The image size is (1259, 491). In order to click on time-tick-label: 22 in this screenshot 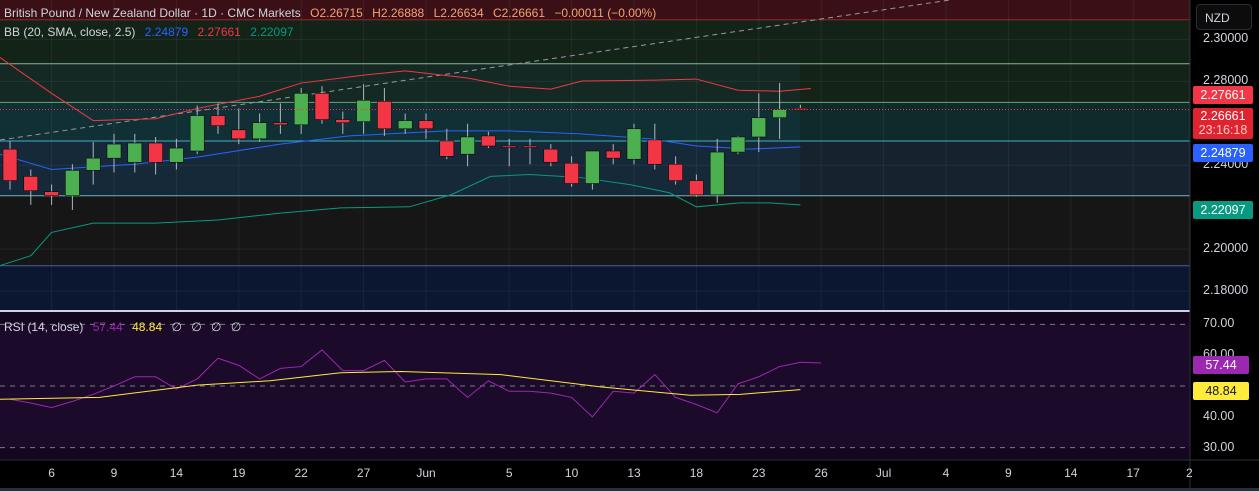, I will do `click(301, 473)`.